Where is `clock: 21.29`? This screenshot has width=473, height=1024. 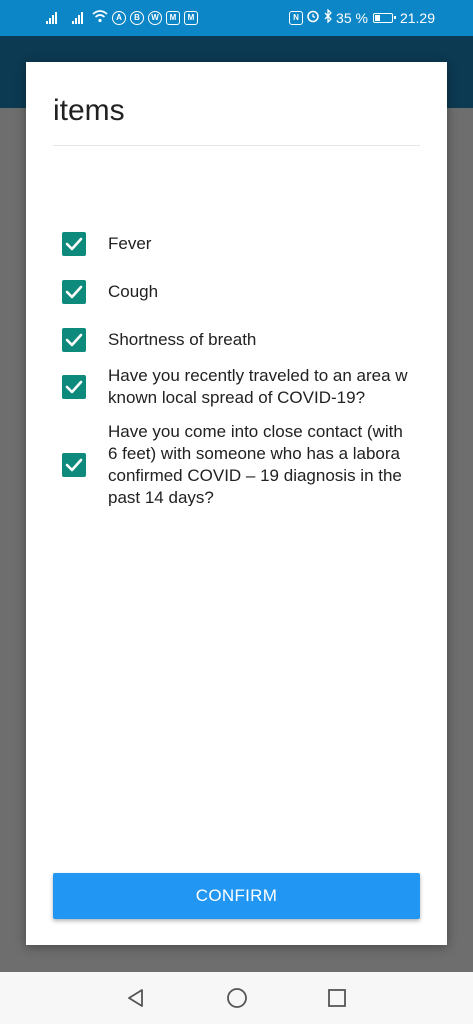
clock: 21.29 is located at coordinates (417, 17).